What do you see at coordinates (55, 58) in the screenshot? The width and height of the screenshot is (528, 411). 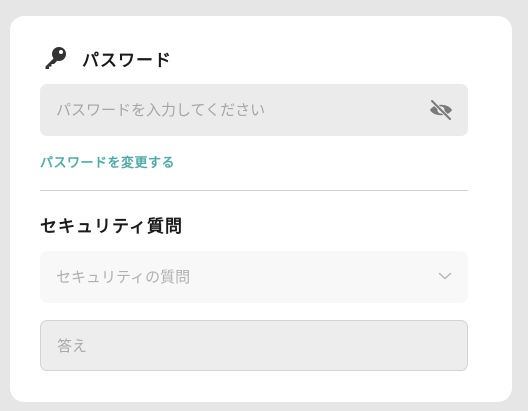 I see `key-icon` at bounding box center [55, 58].